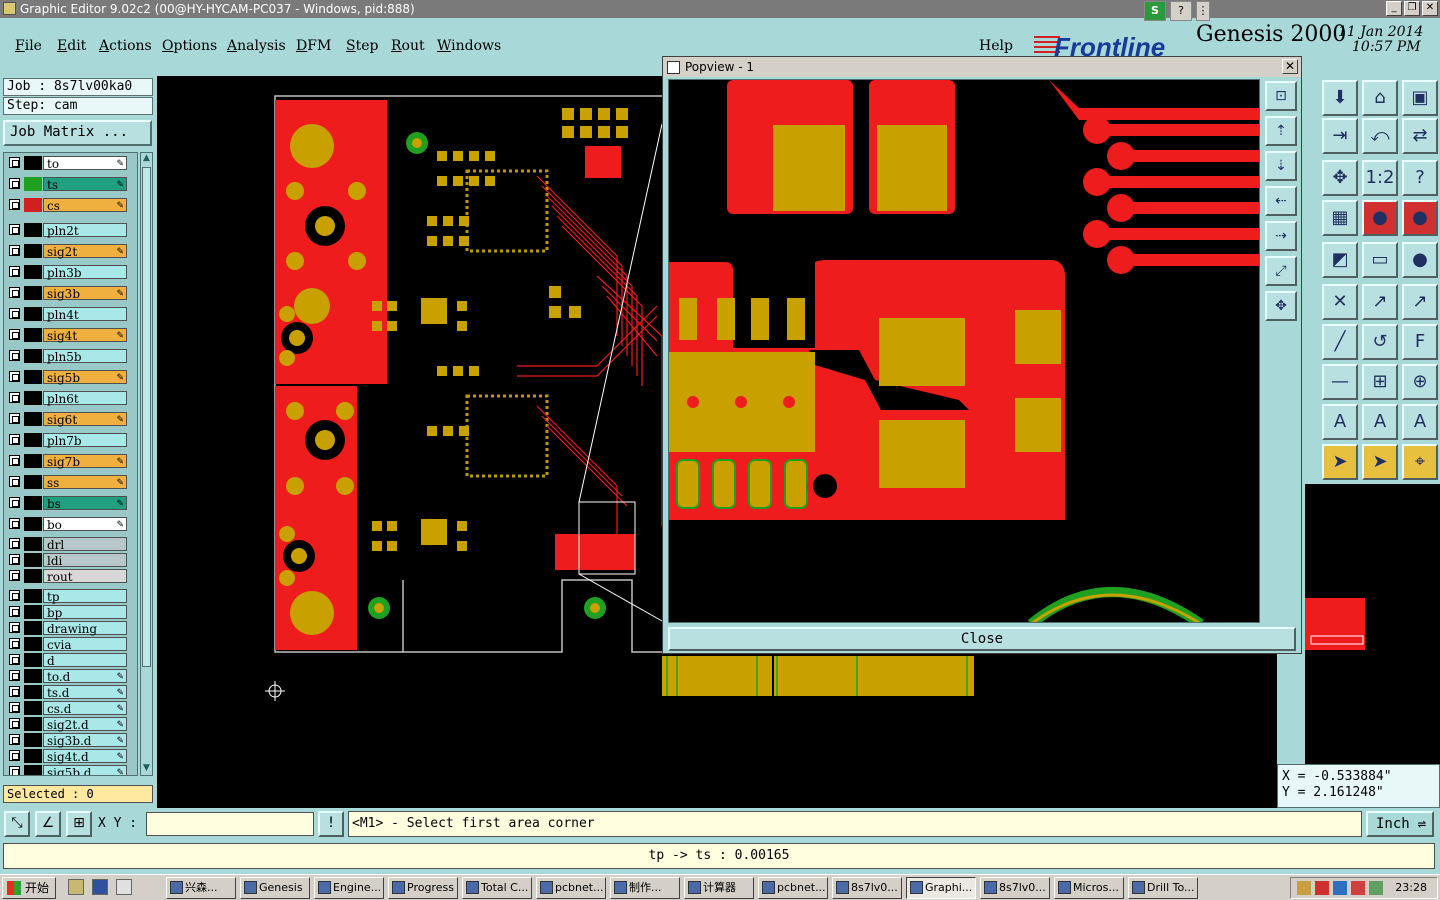 This screenshot has width=1440, height=900. I want to click on chevron-down-icon: ⋮, so click(1203, 11).